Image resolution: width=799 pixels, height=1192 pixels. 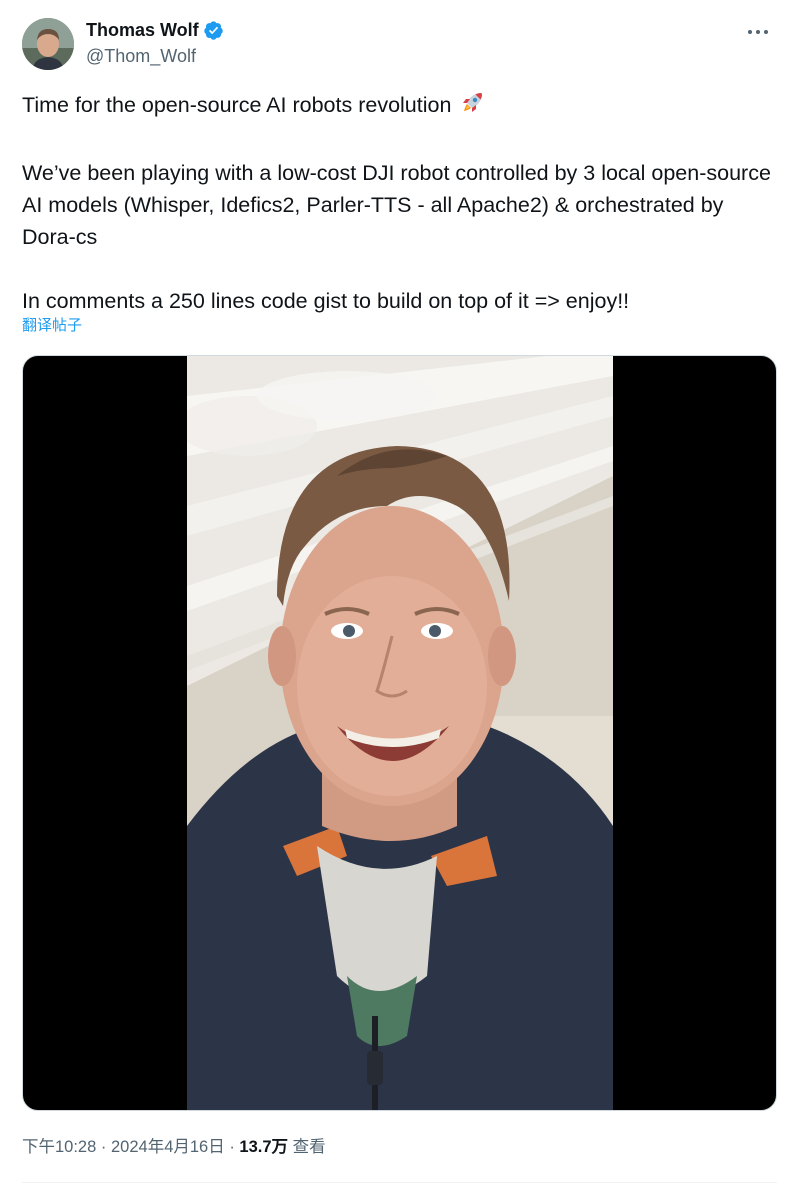 I want to click on tweet-time: 下午10:28, so click(x=59, y=1147).